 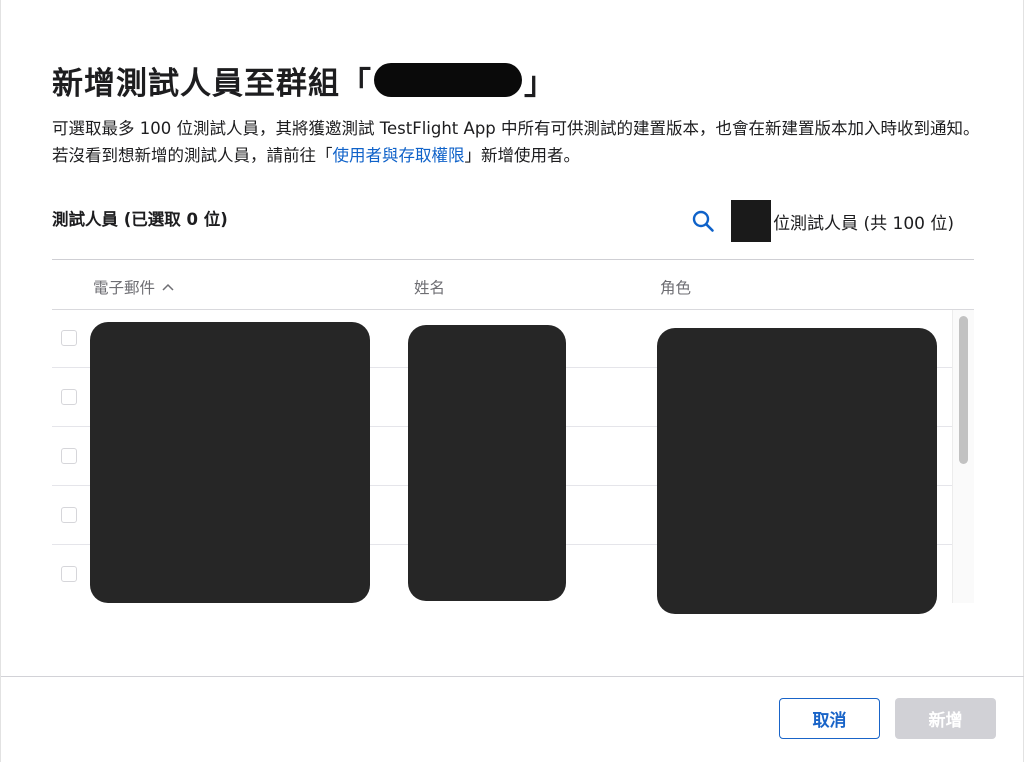 I want to click on magnifying-glass-icon, so click(x=703, y=221).